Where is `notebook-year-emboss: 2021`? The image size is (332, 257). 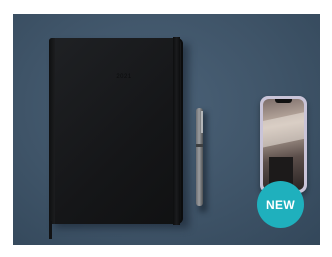
notebook-year-emboss: 2021 is located at coordinates (124, 77).